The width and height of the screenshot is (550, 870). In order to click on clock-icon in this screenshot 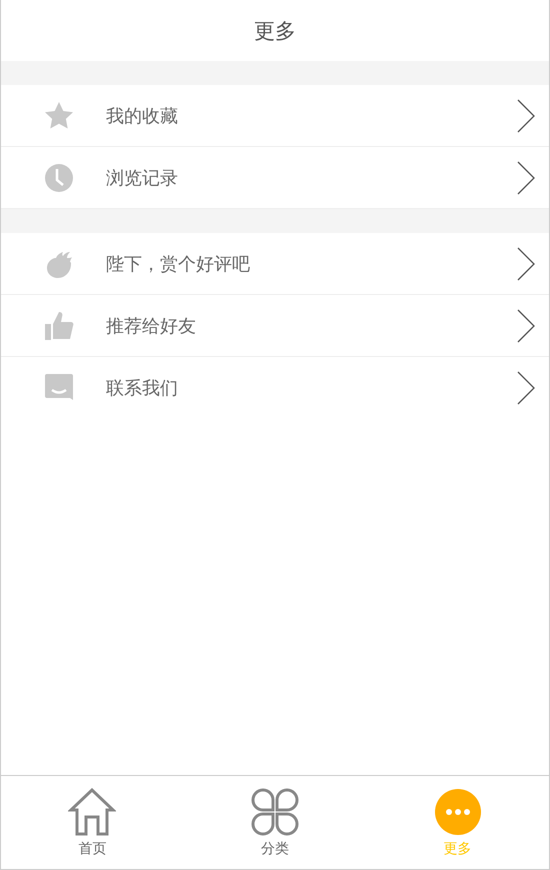, I will do `click(59, 177)`.